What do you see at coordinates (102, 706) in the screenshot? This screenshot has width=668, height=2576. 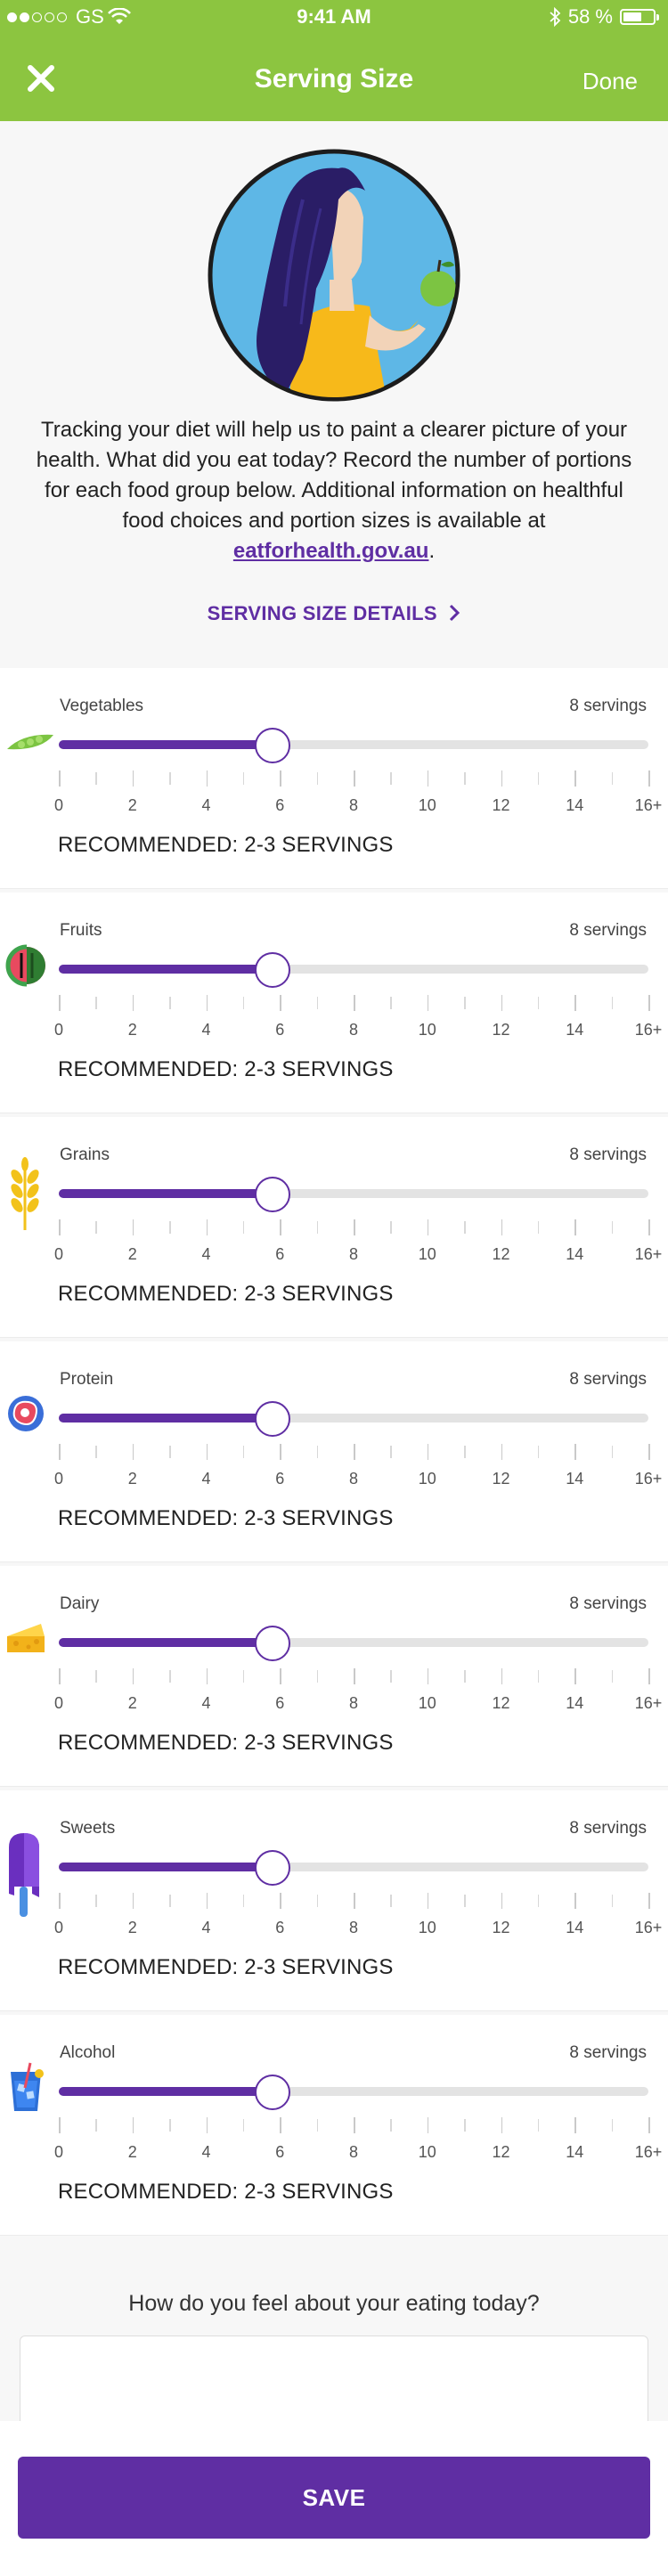 I see `food-group-label: Vegetables` at bounding box center [102, 706].